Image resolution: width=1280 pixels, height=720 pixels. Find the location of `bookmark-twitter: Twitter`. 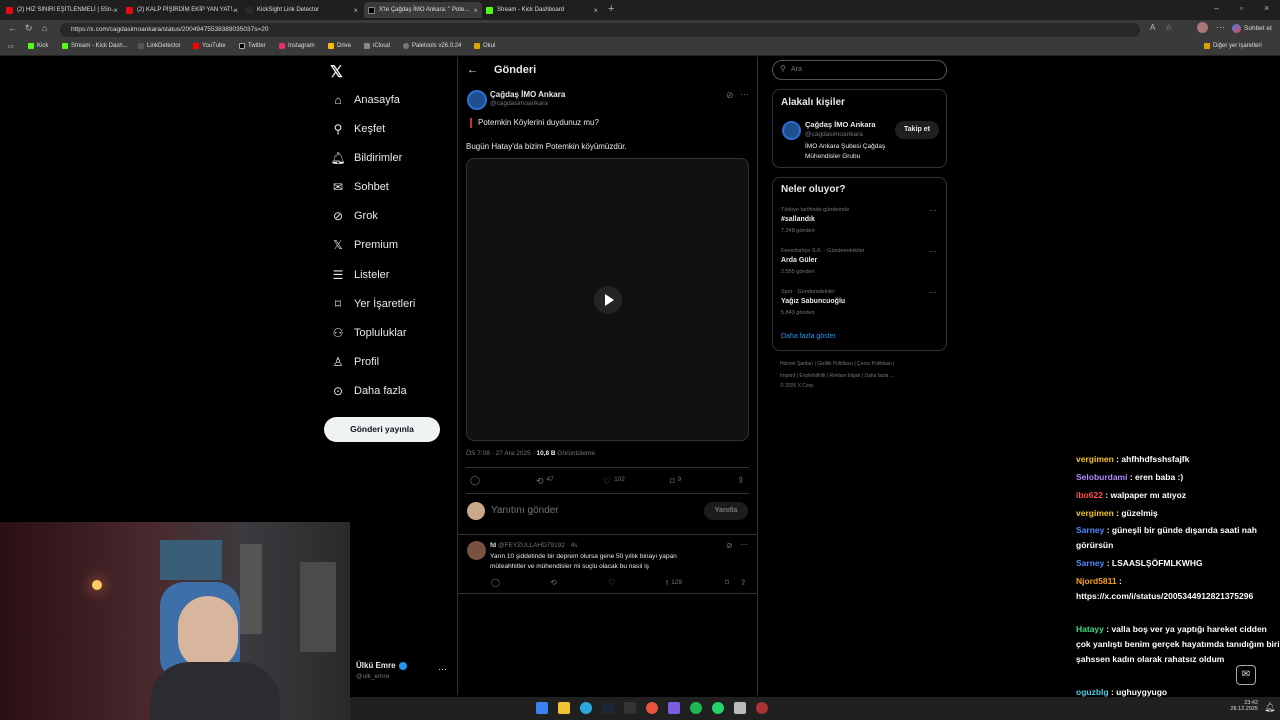

bookmark-twitter: Twitter is located at coordinates (252, 46).